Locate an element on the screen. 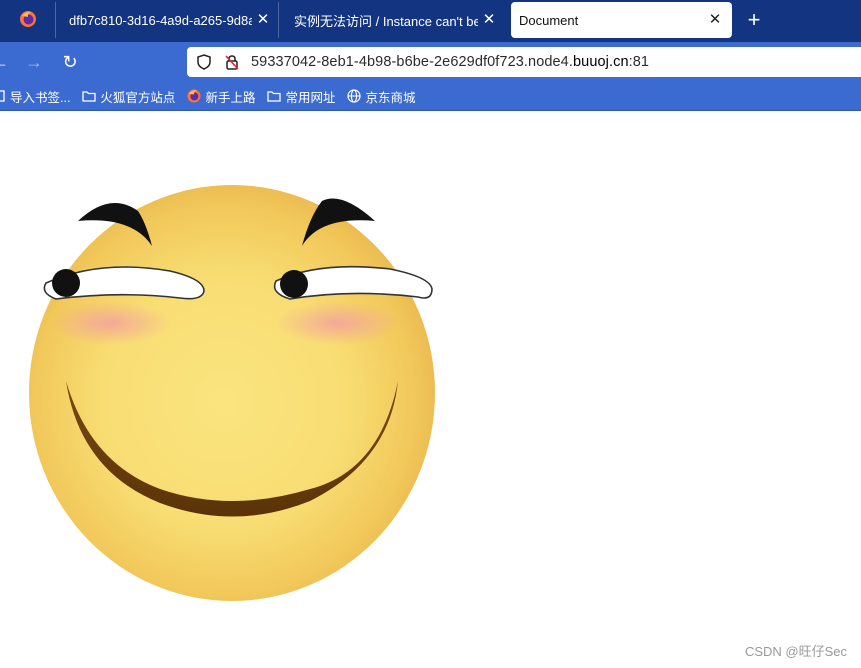 This screenshot has height=668, width=861. bookmark-label: 新手上路 is located at coordinates (230, 97).